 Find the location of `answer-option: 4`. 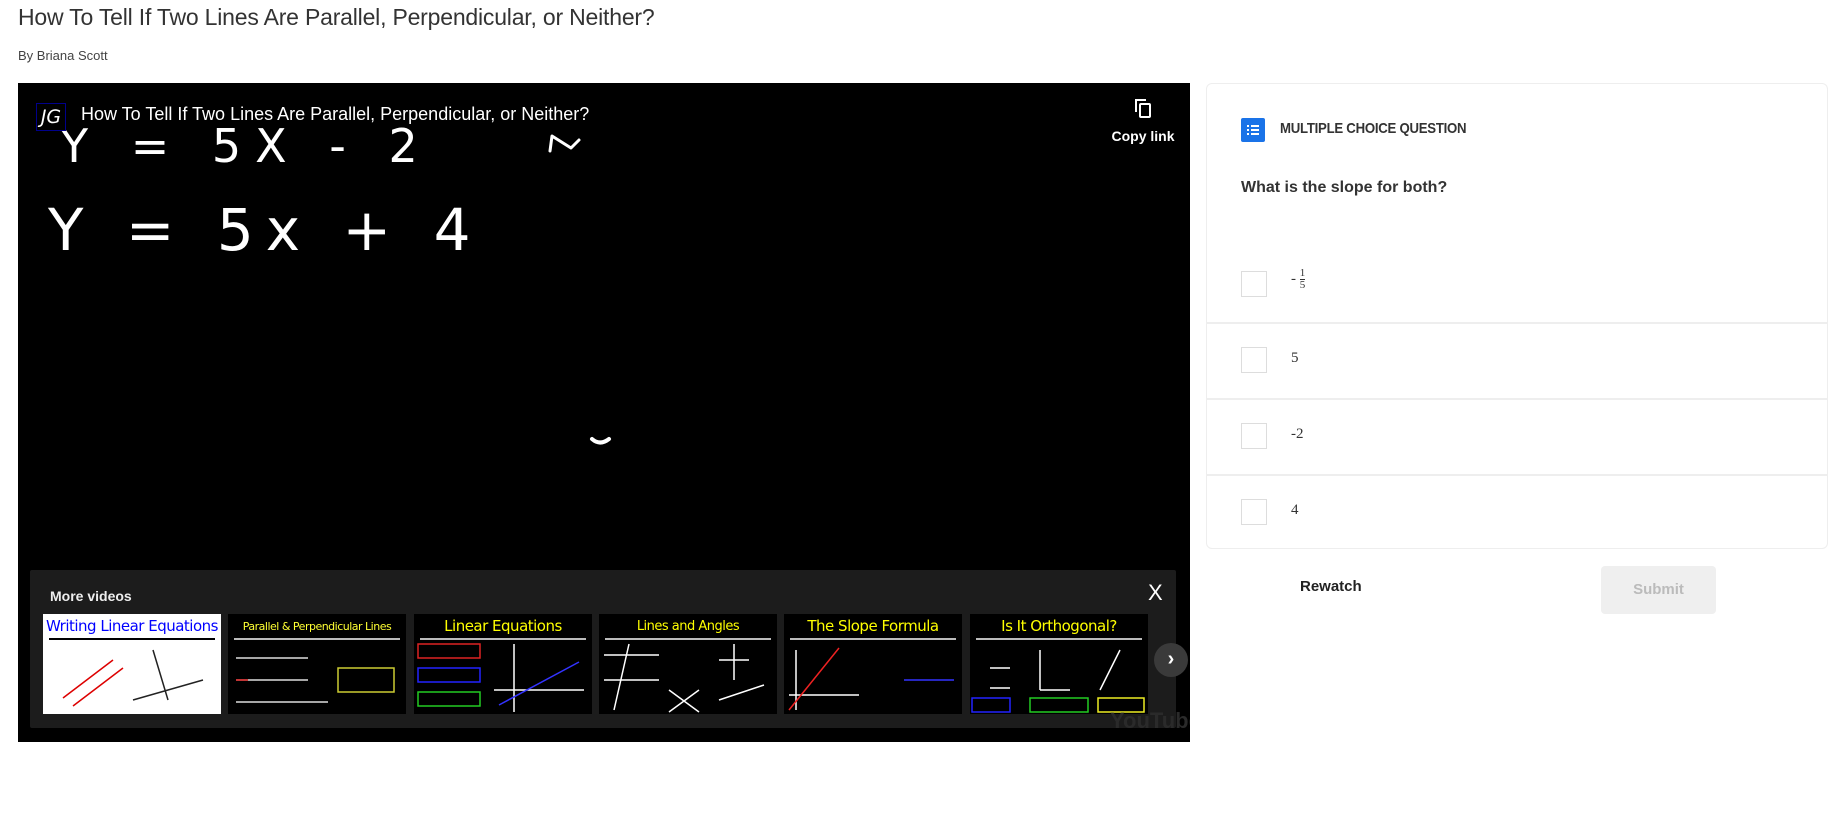

answer-option: 4 is located at coordinates (1517, 512).